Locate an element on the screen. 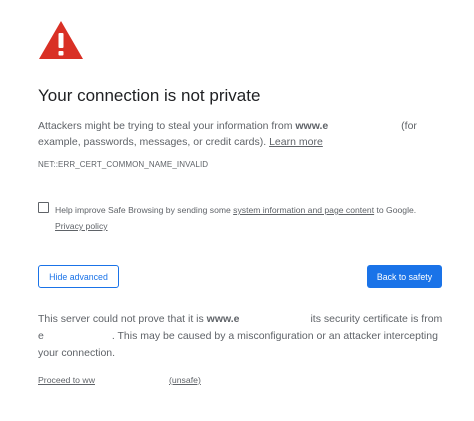 The width and height of the screenshot is (474, 421). error-code: NET::ERR_CERT_COMMON_NAME_INVALID is located at coordinates (123, 164).